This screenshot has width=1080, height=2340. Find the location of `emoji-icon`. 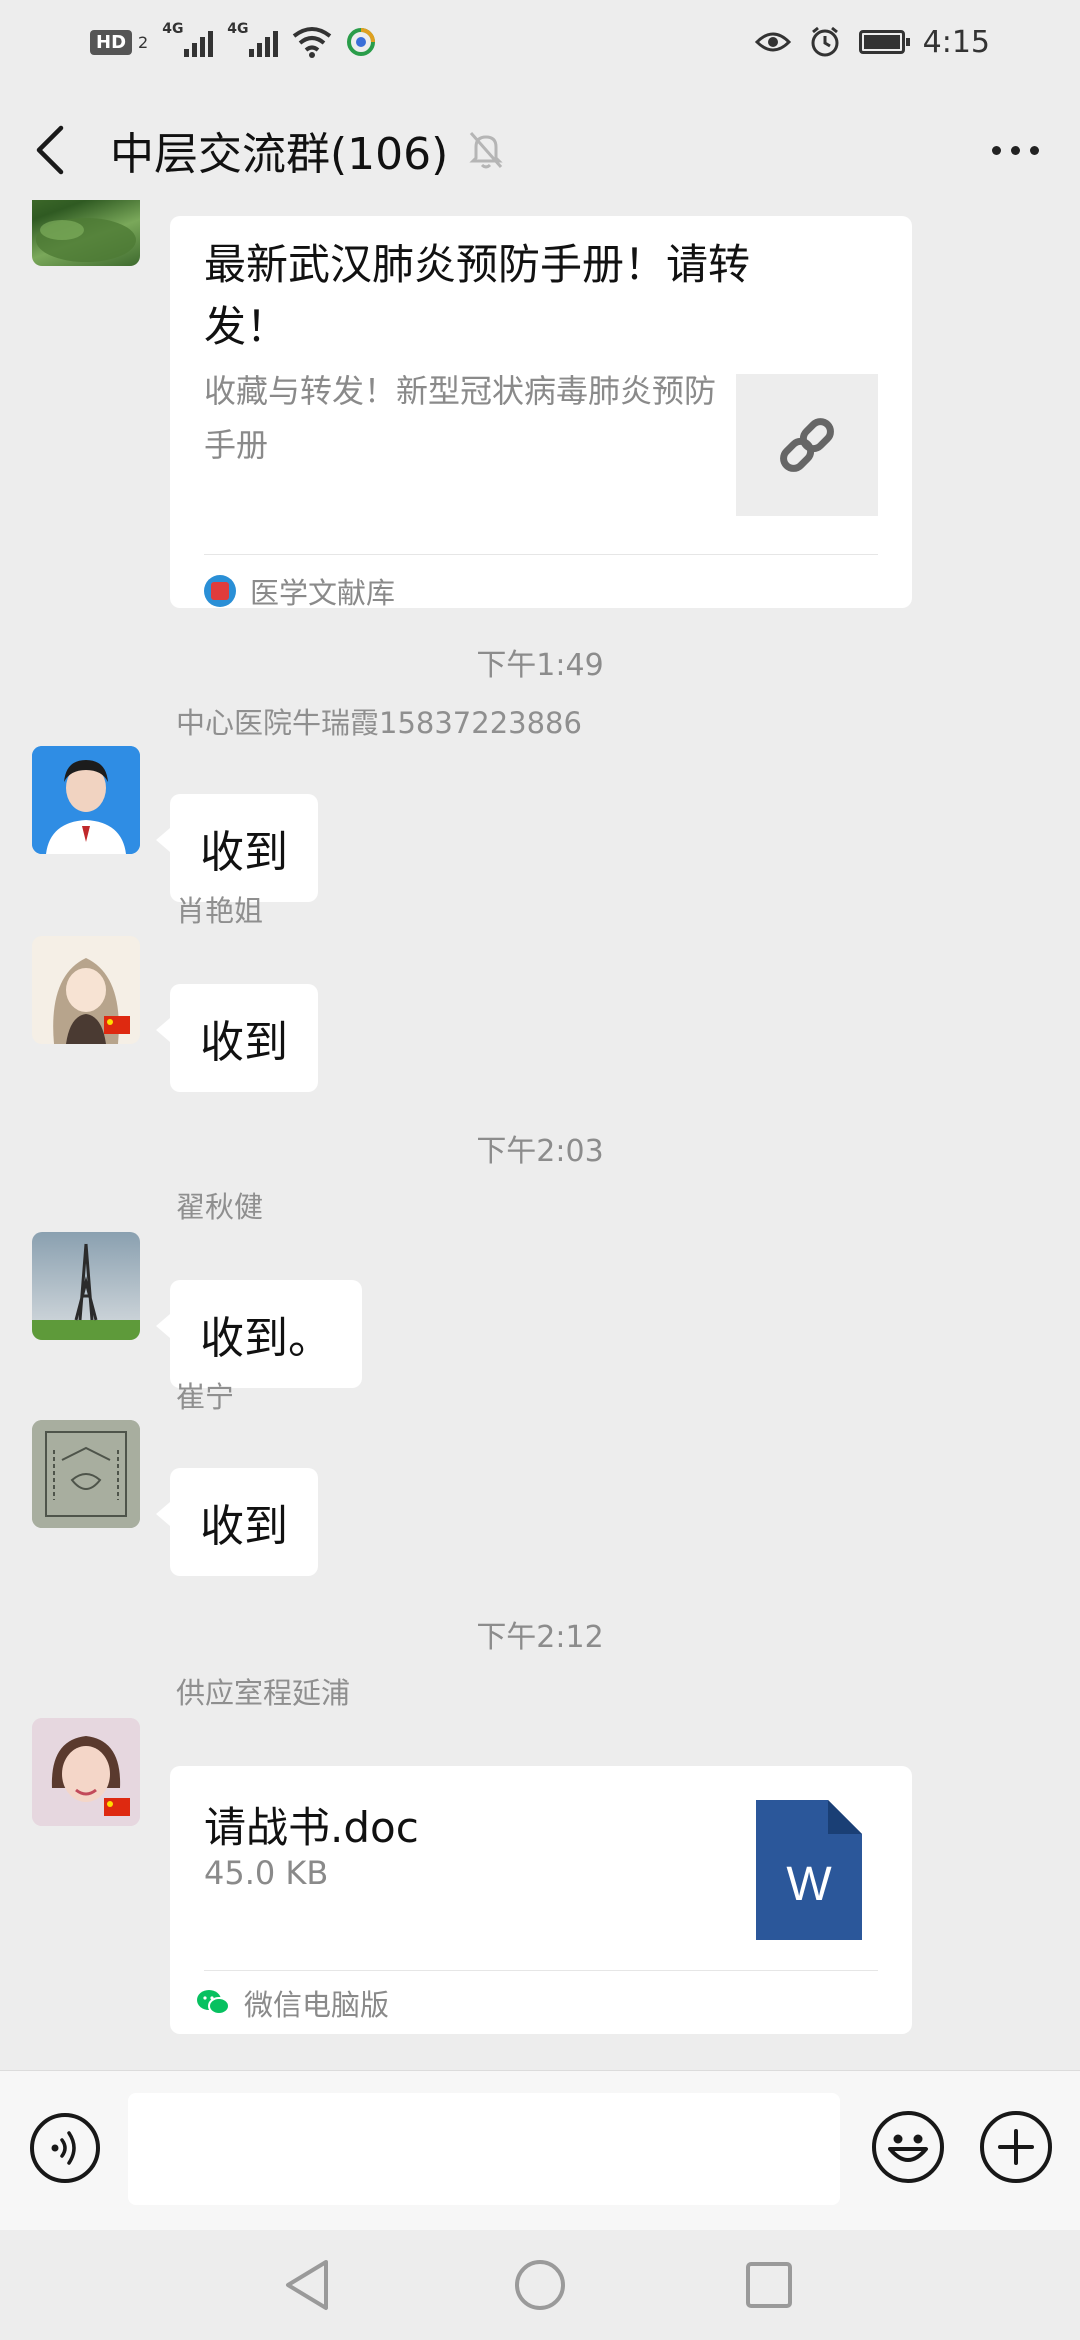

emoji-icon is located at coordinates (908, 2148).